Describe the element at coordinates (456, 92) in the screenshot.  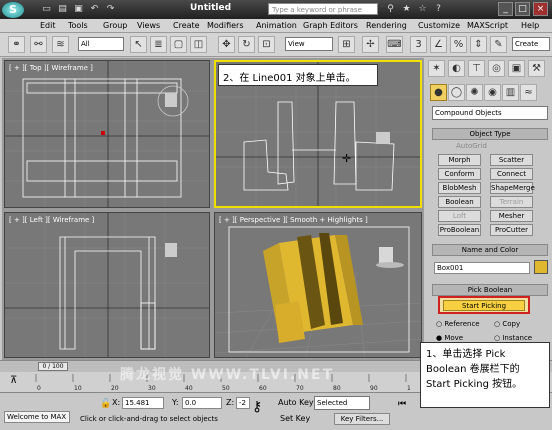
I see `shapes-icon: ◯` at that location.